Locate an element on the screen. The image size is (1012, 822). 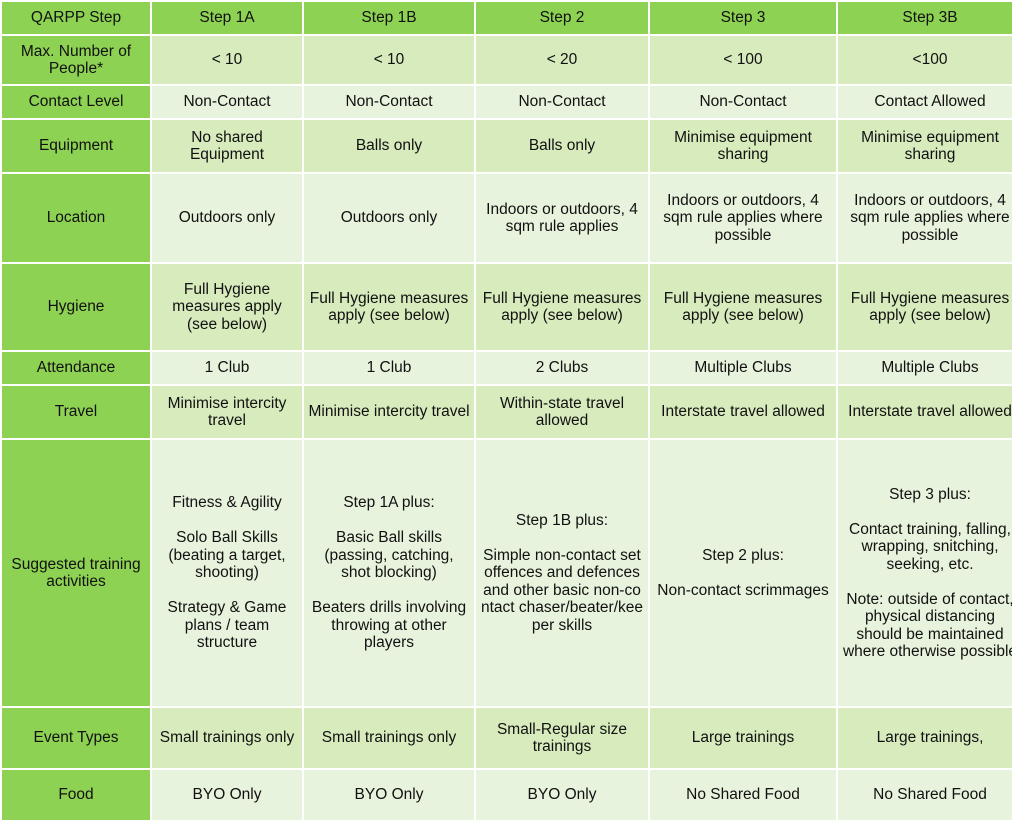
cell-travel-step-1b: Minimise intercity travel is located at coordinates (389, 412).